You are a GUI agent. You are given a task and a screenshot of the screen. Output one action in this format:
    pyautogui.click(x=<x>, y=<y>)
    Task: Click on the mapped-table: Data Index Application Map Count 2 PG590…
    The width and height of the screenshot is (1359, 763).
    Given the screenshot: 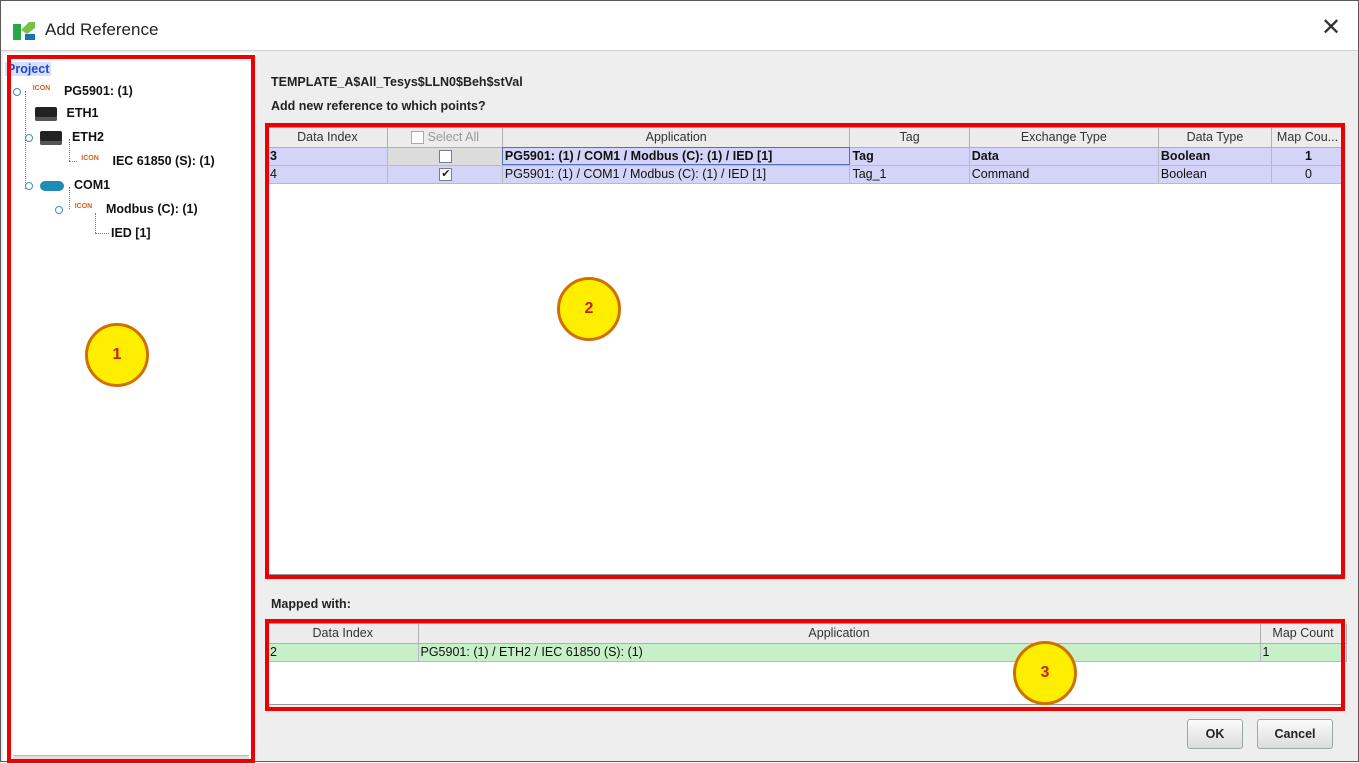 What is the action you would take?
    pyautogui.click(x=807, y=664)
    